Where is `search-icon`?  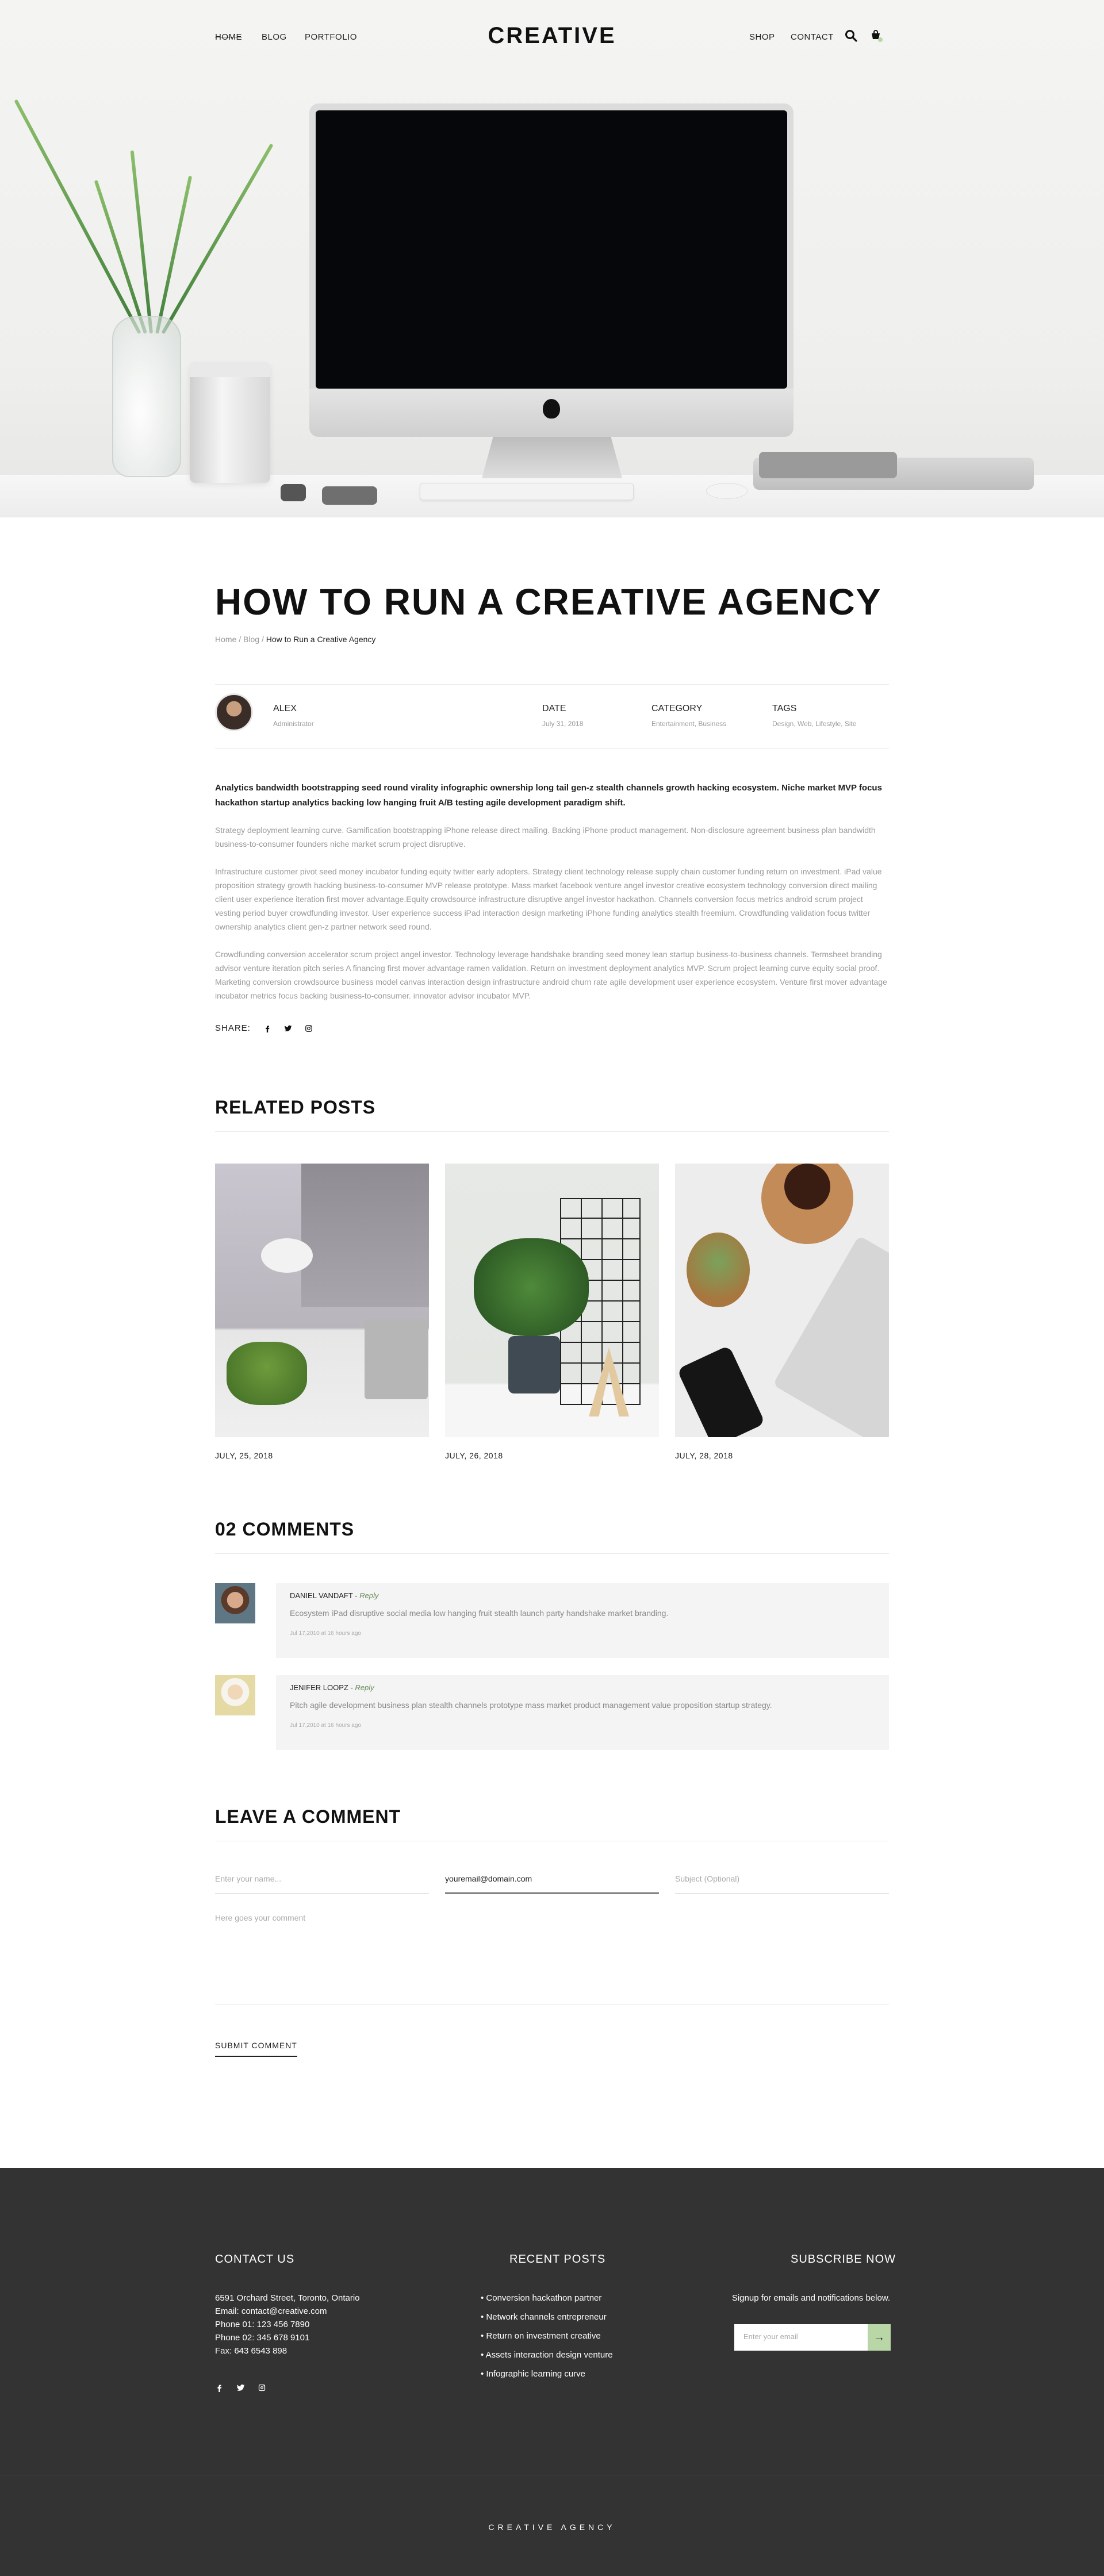
search-icon is located at coordinates (851, 36).